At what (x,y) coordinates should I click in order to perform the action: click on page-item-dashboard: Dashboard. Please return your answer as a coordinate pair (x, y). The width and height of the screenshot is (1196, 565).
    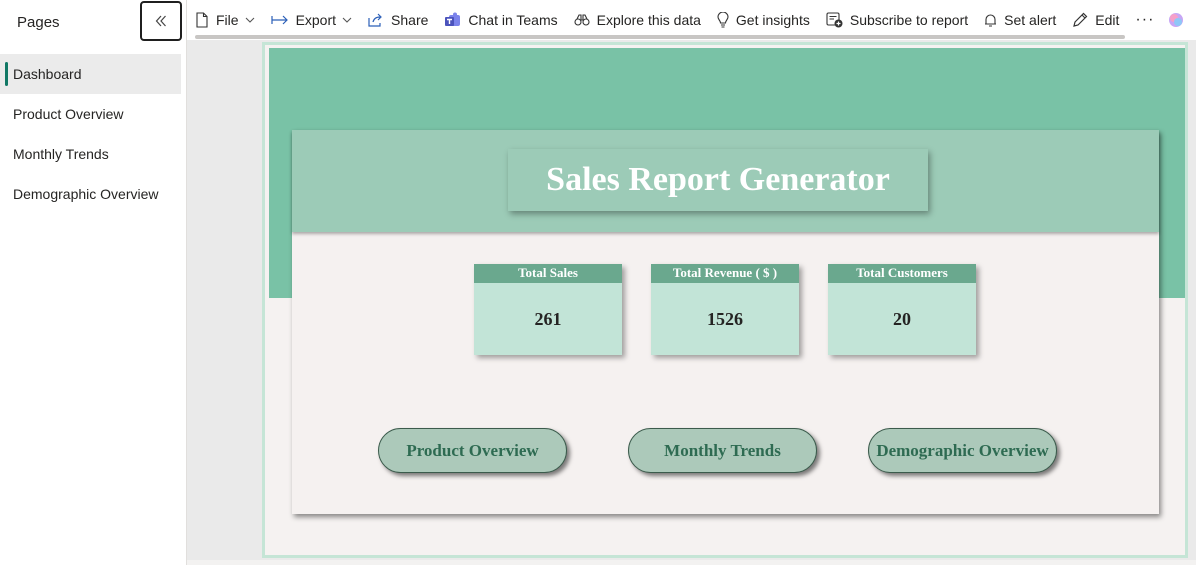
    Looking at the image, I should click on (90, 74).